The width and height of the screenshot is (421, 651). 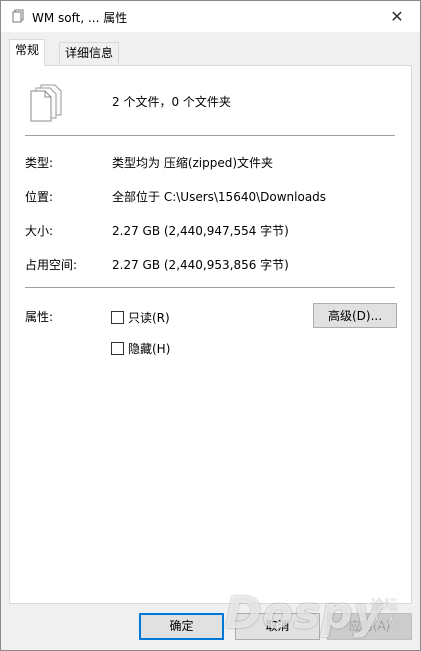 I want to click on readonly-checkbox: 只读(R), so click(x=140, y=317).